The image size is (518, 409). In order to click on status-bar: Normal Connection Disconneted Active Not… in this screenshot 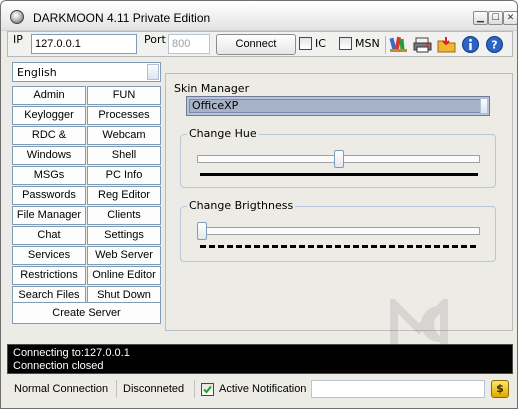, I will do `click(260, 389)`.